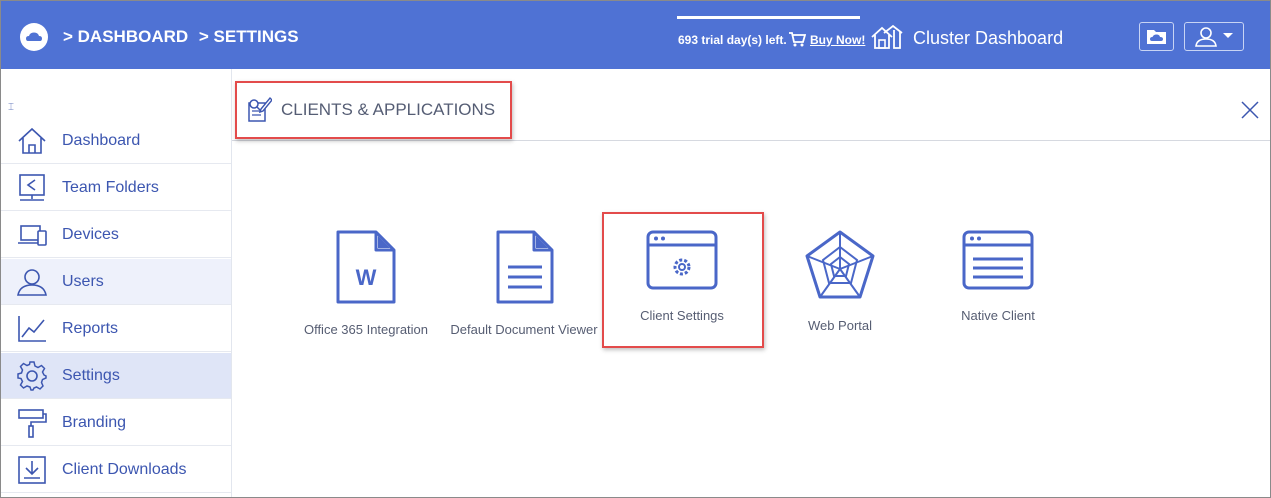  What do you see at coordinates (249, 36) in the screenshot?
I see `breadcrumb-settings: > SETTINGS` at bounding box center [249, 36].